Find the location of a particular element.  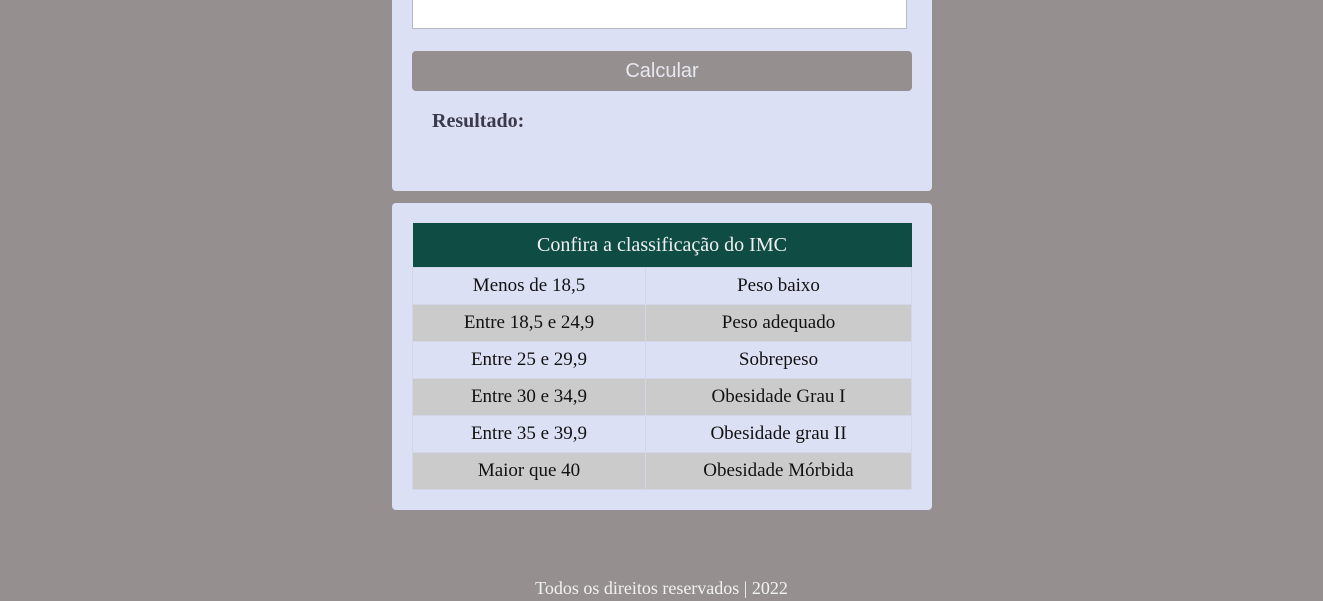

table-row: Entre 25 e 29,9 Sobrepeso is located at coordinates (662, 360).